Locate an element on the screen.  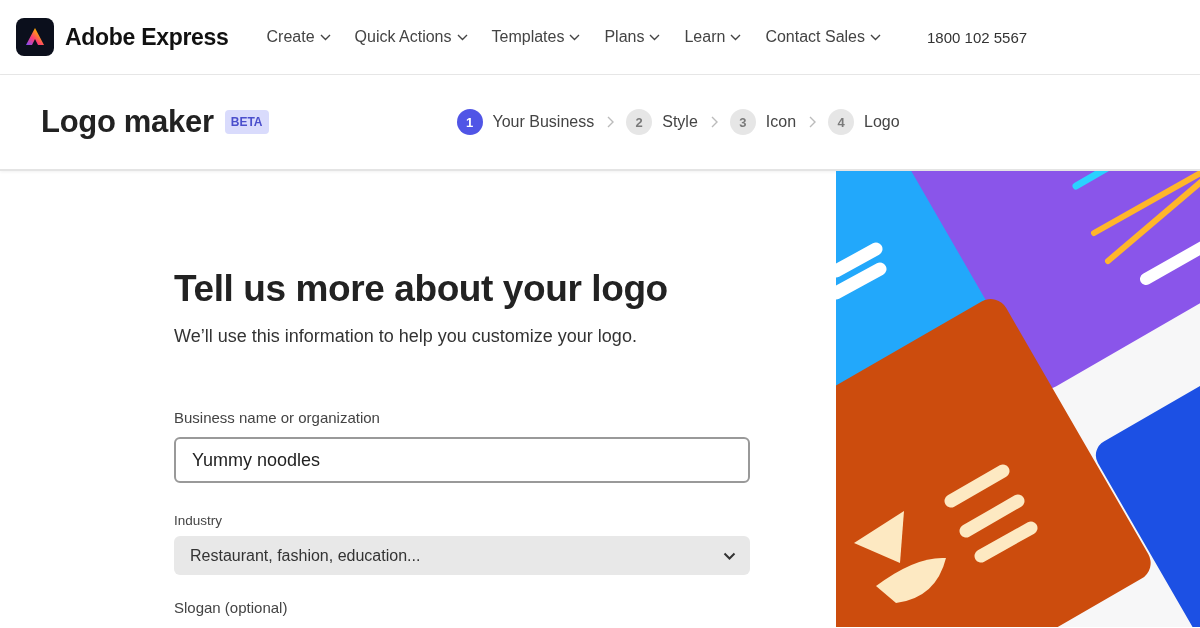
step-tab: 2 Style is located at coordinates (662, 122).